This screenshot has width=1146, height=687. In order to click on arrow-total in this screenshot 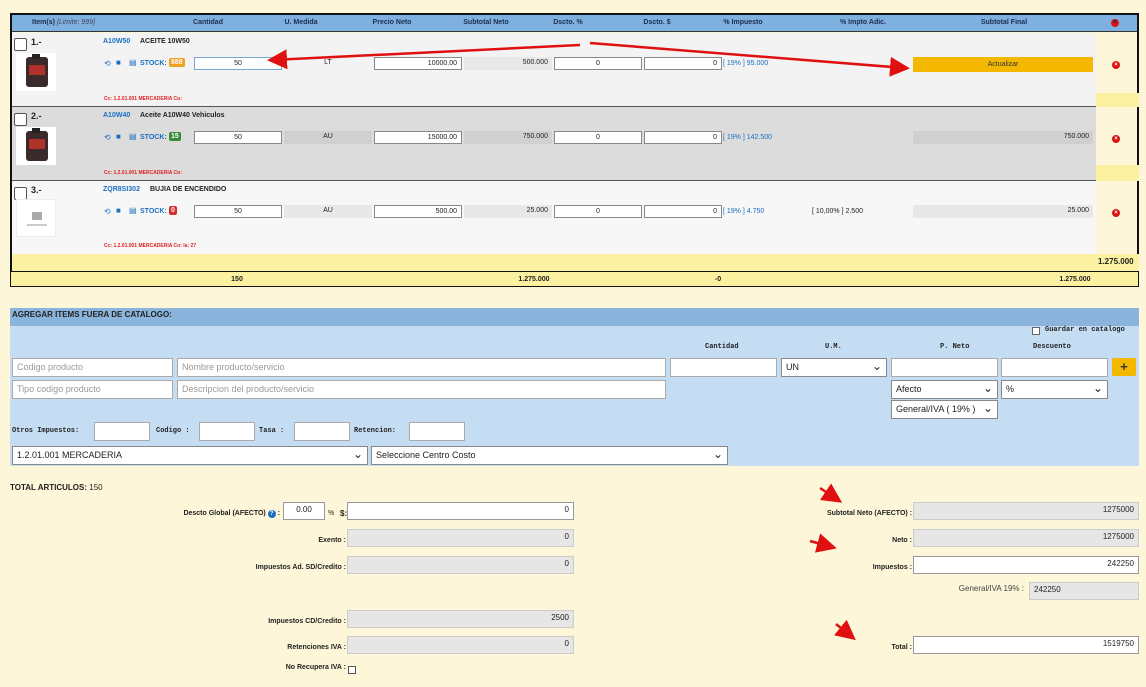, I will do `click(845, 630)`.